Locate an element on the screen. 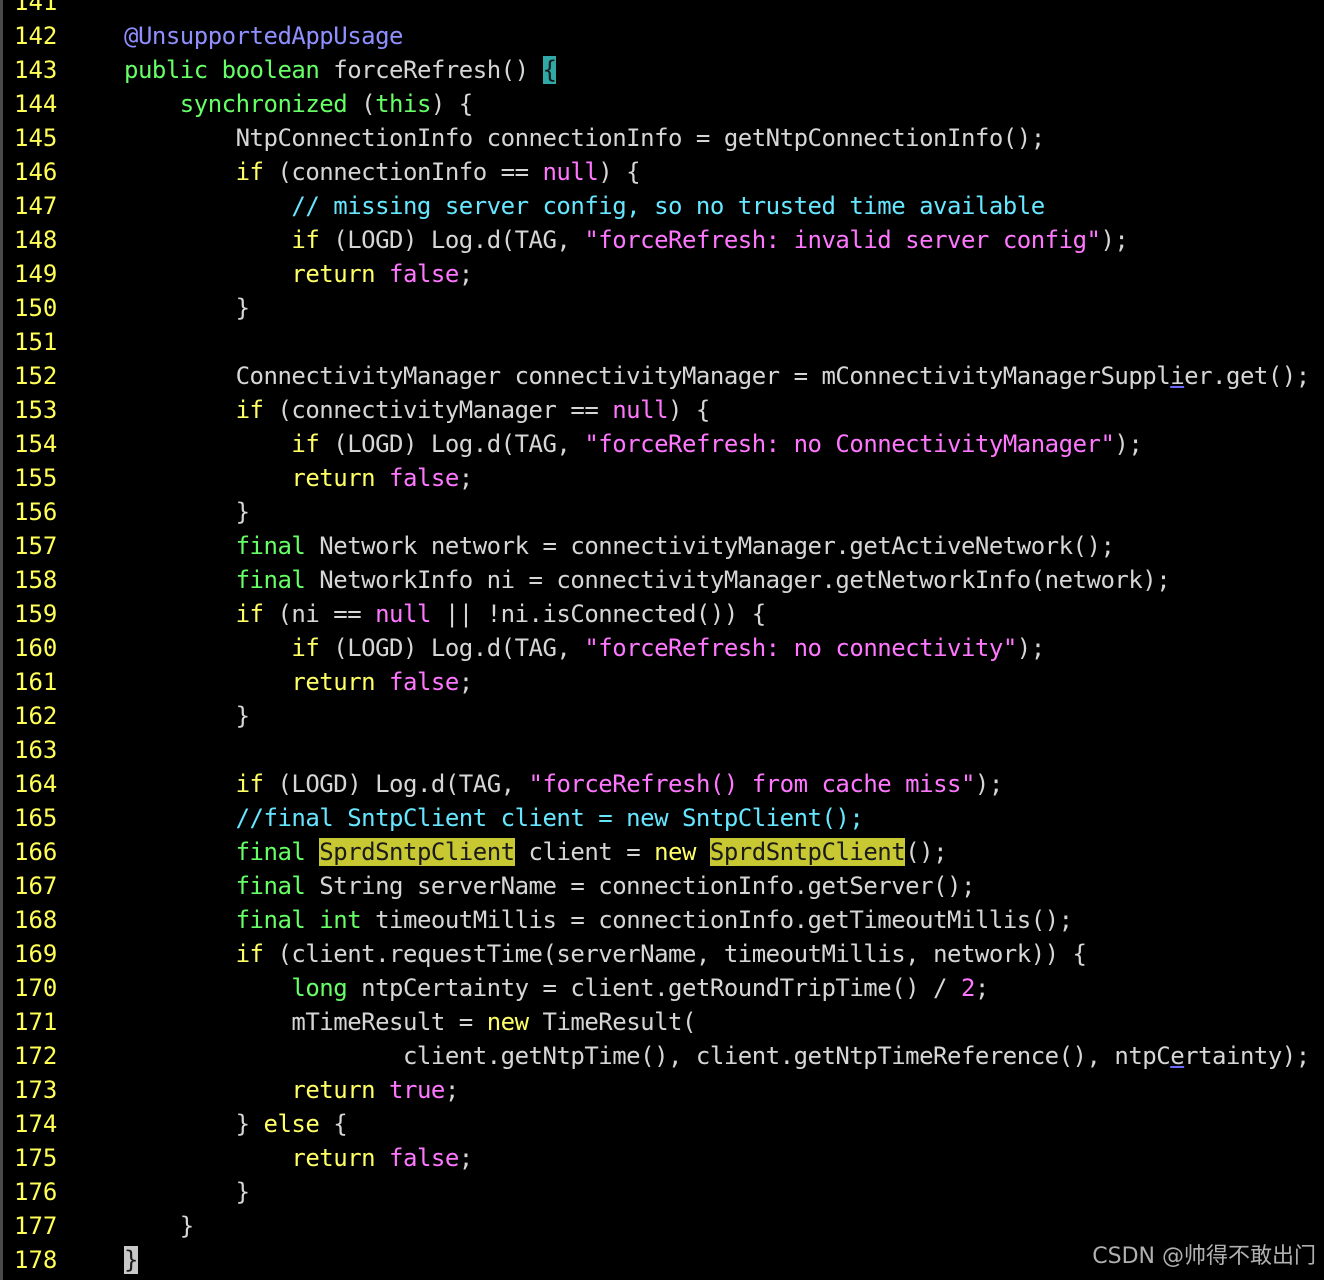 The image size is (1324, 1280). code-line: 153 if (connectivityManager == null) { is located at coordinates (665, 410).